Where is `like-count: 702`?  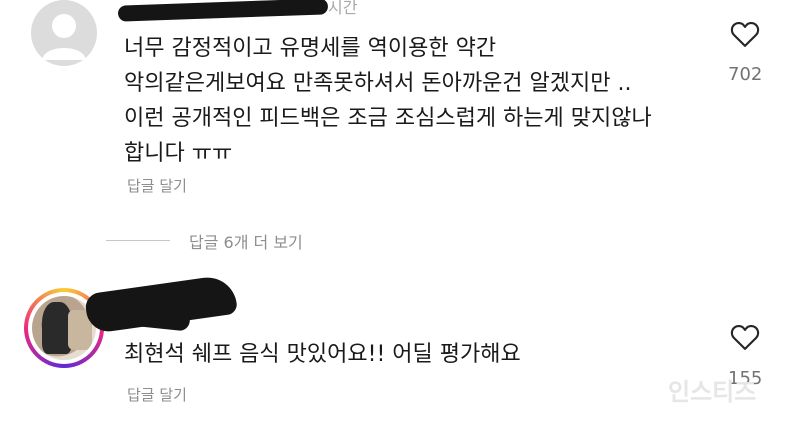
like-count: 702 is located at coordinates (745, 74).